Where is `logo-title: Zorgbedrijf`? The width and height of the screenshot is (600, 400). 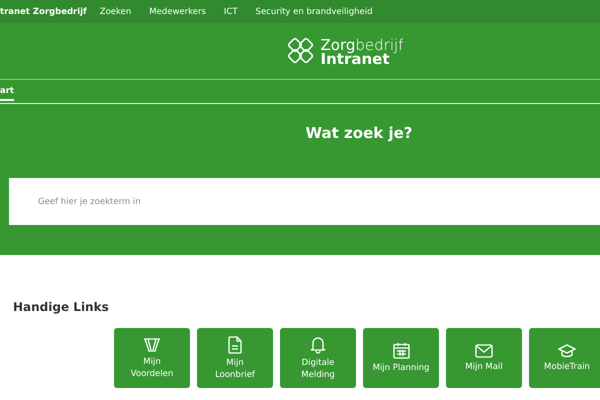
logo-title: Zorgbedrijf is located at coordinates (362, 45).